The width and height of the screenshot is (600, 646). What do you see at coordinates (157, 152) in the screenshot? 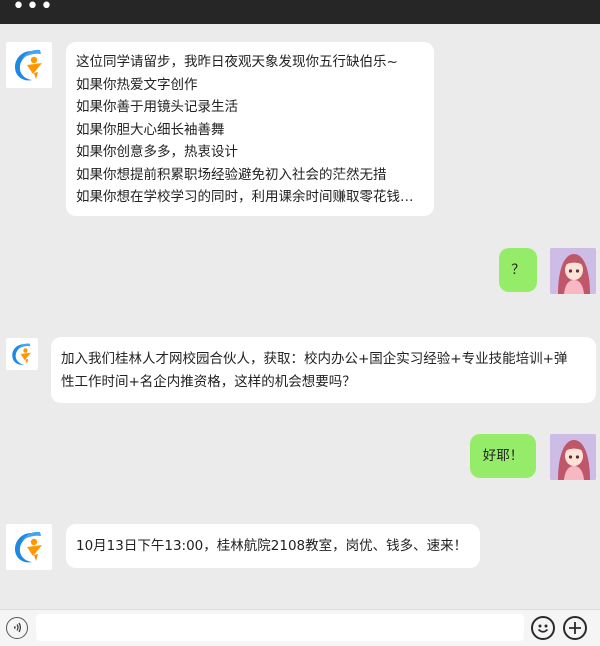
I see `message-line: 如果你创意多多，热衷设计` at bounding box center [157, 152].